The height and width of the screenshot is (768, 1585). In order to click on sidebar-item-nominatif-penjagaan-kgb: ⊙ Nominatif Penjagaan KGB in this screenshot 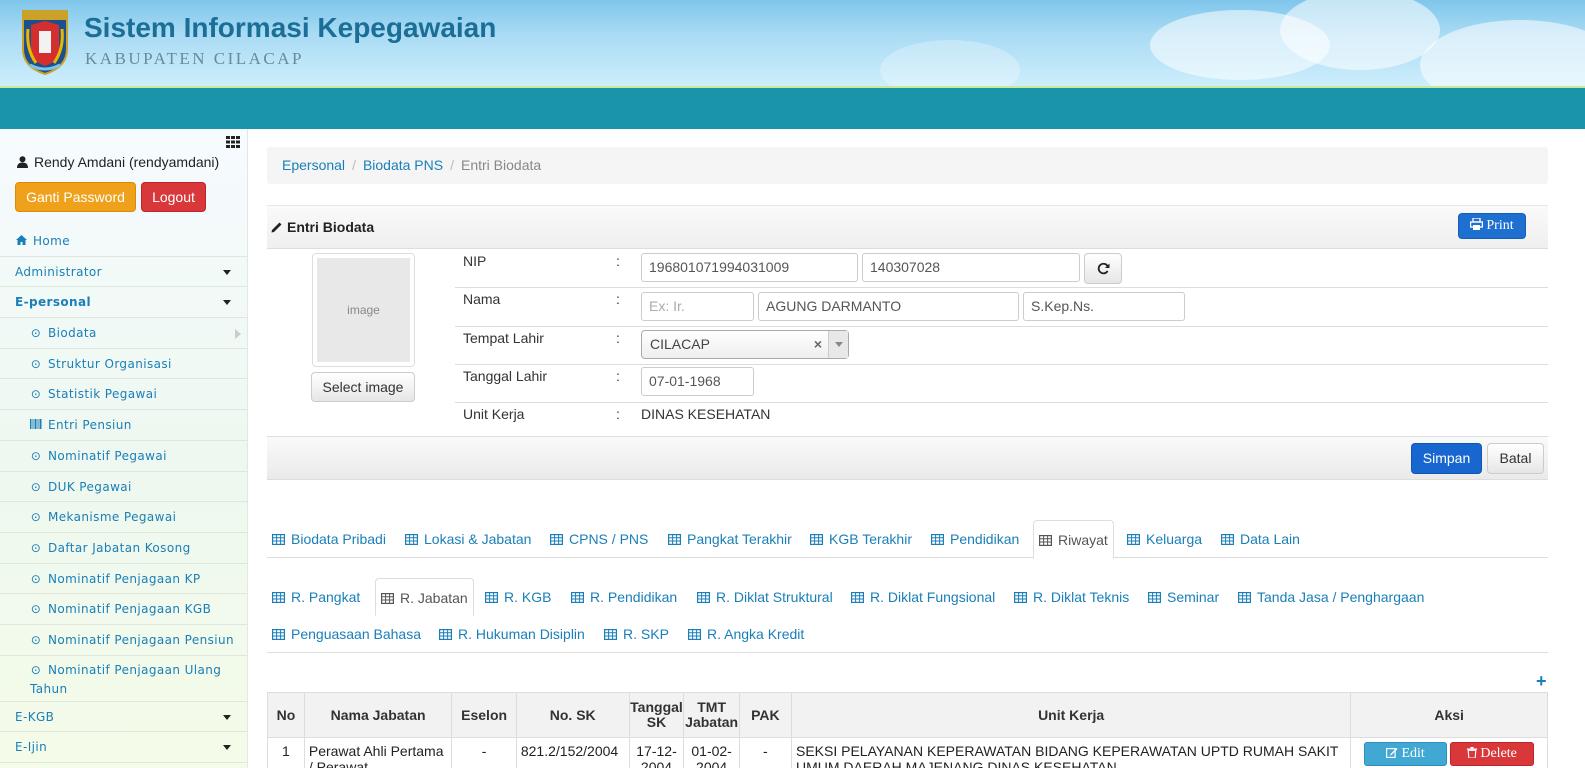, I will do `click(123, 609)`.